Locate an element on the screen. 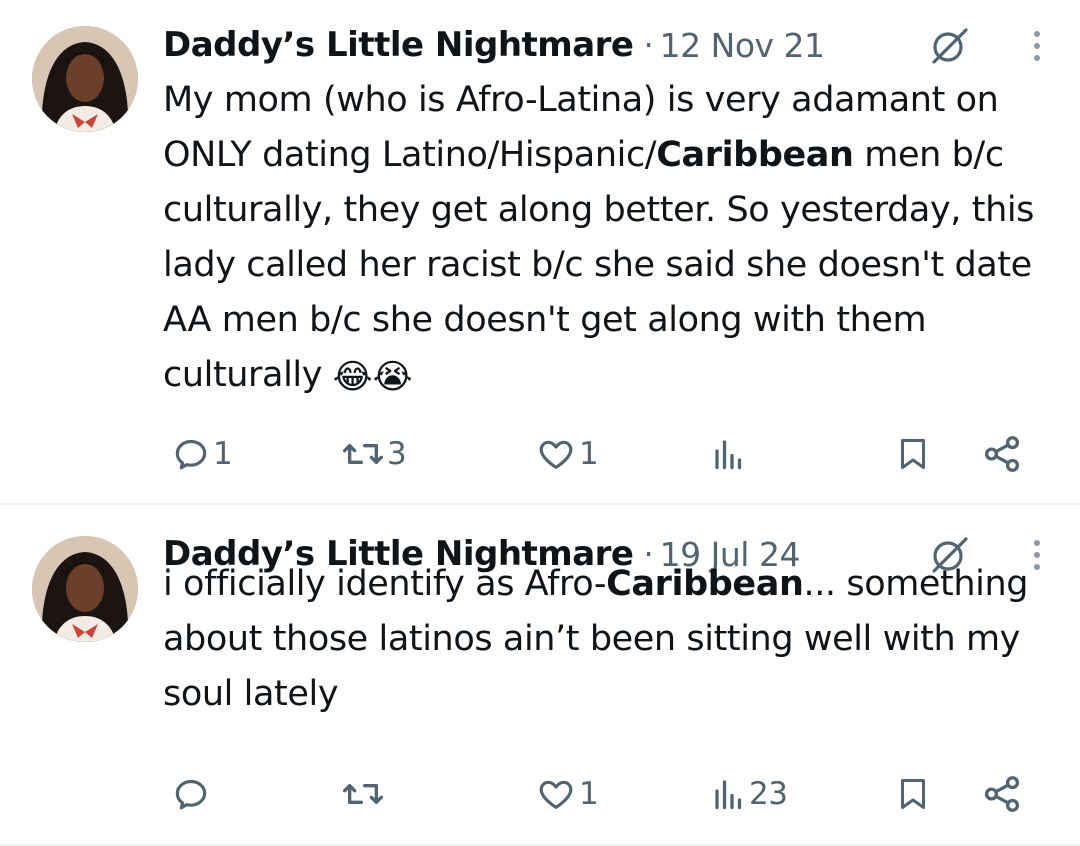 The width and height of the screenshot is (1080, 846). author-name: Daddy’s Little Nightmare is located at coordinates (398, 45).